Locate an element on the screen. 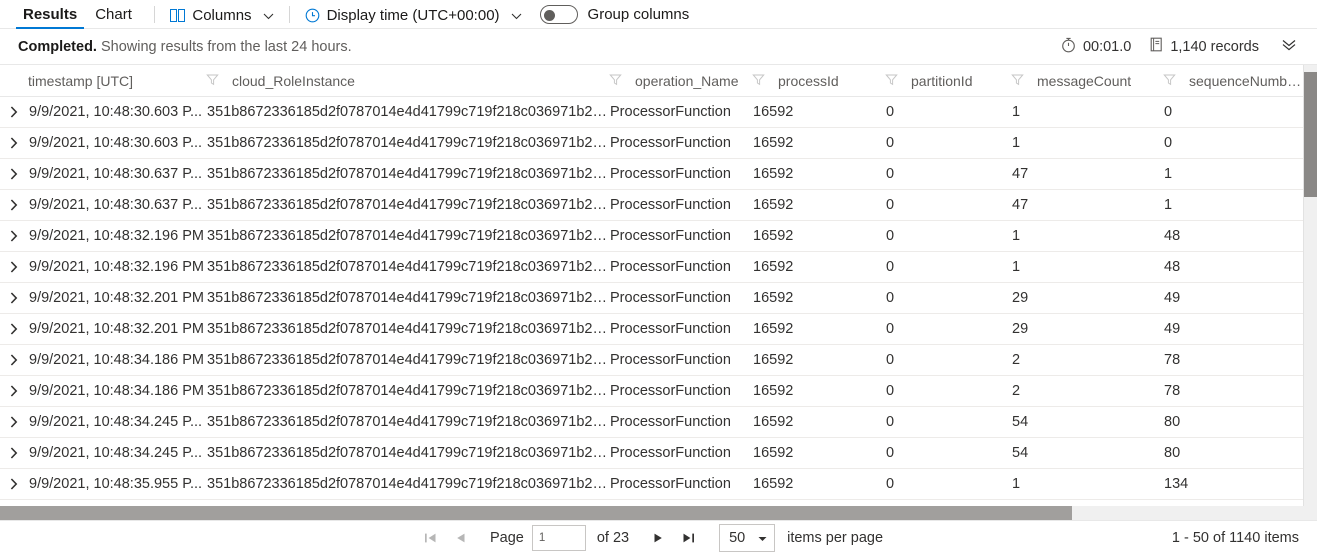  cell-value: 9/9/2021, 10:48:34.186 PM is located at coordinates (116, 391).